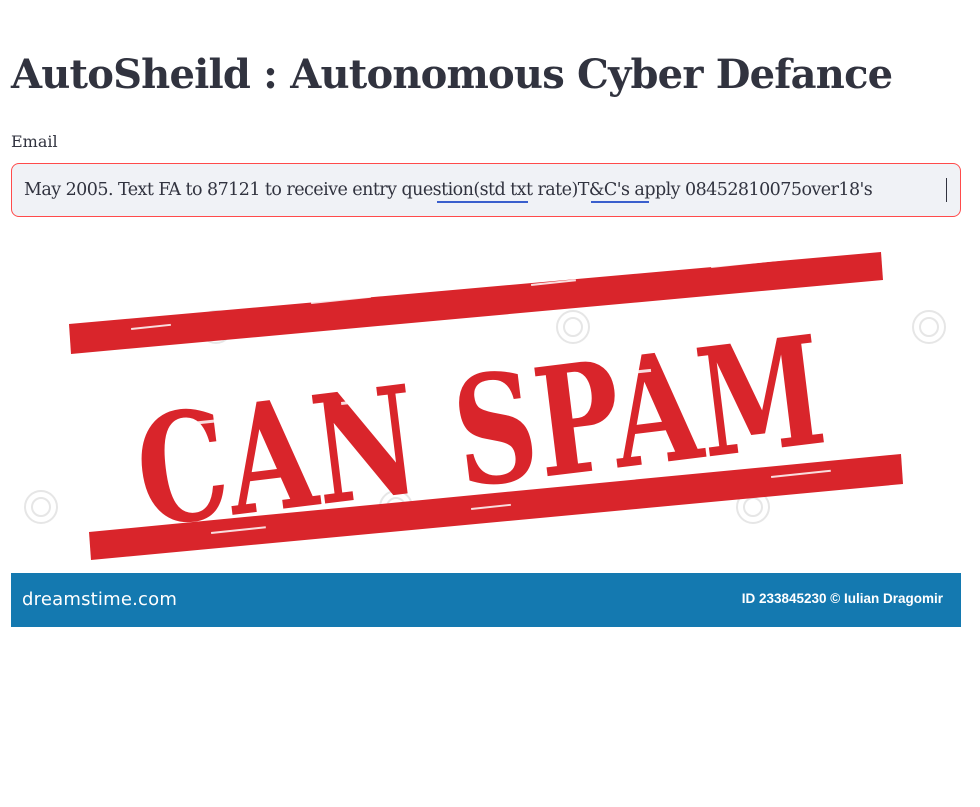 The height and width of the screenshot is (807, 980). Describe the element at coordinates (842, 598) in the screenshot. I see `image-credit: ID 233845230 © Iulian Dragomir` at that location.